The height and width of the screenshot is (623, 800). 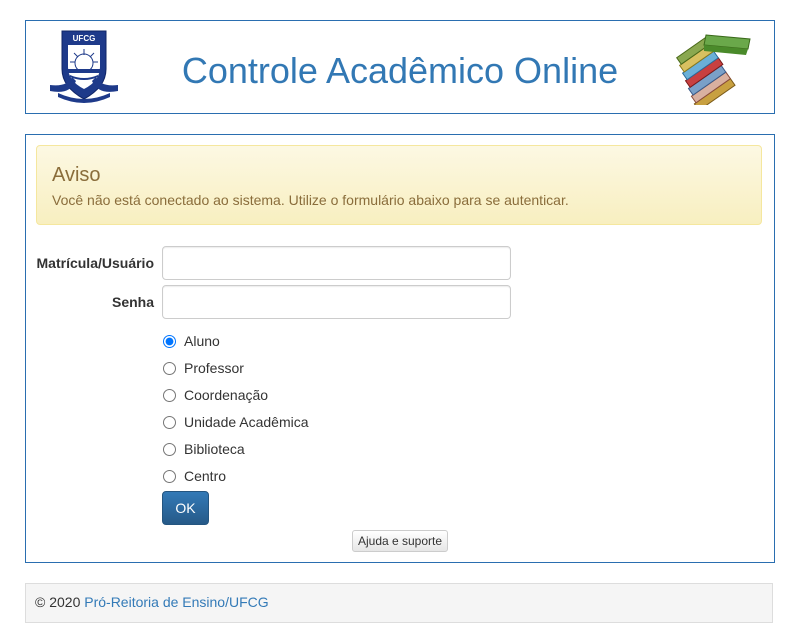 I want to click on role-option-centro: Centro, so click(x=194, y=476).